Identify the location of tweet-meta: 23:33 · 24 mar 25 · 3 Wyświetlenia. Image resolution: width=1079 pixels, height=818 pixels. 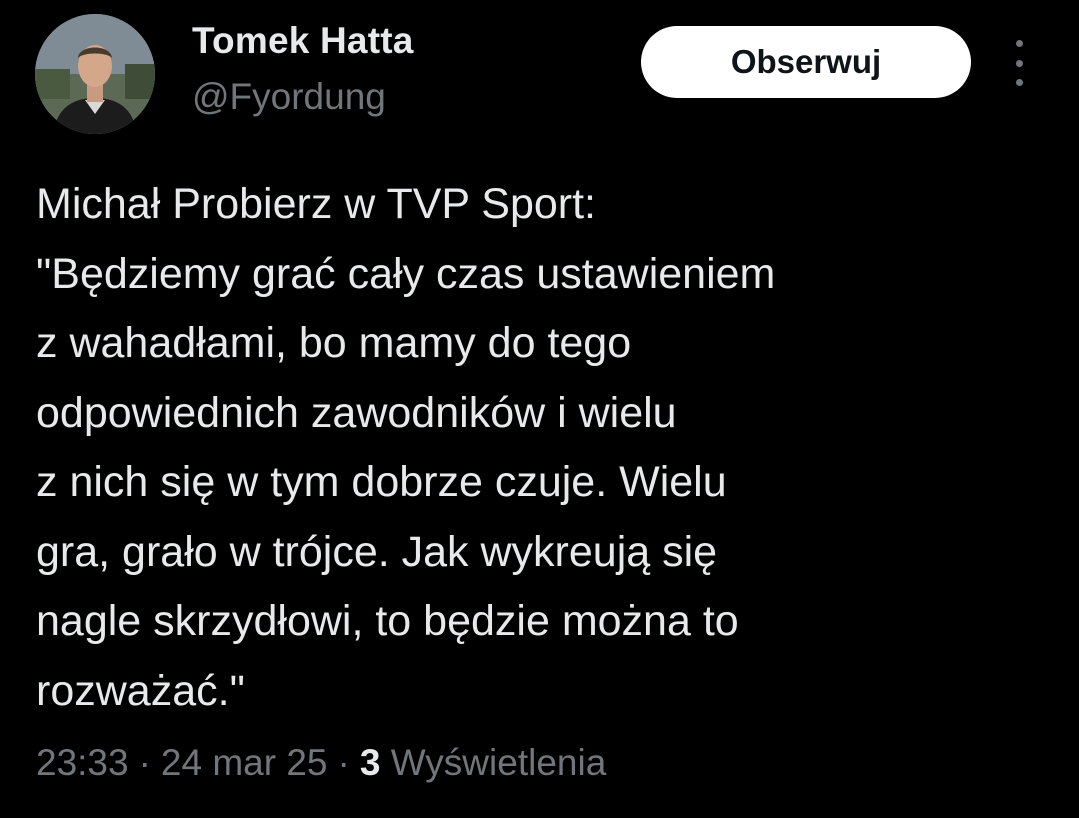
(321, 763).